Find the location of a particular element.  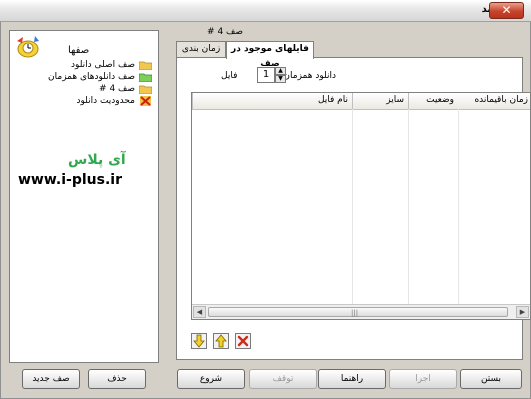

queue-item-4: صف 4 # is located at coordinates (85, 89).